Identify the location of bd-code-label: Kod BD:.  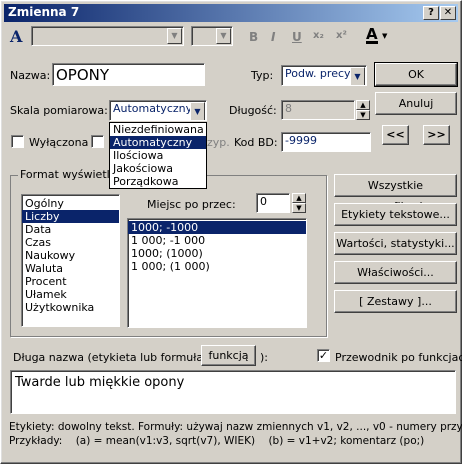
(256, 142).